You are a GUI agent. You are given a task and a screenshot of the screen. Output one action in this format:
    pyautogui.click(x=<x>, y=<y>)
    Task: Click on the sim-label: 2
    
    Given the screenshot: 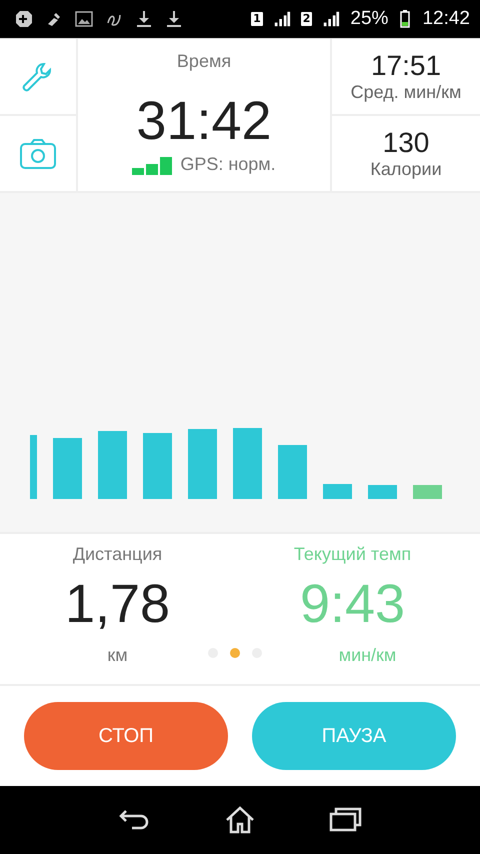 What is the action you would take?
    pyautogui.click(x=306, y=19)
    